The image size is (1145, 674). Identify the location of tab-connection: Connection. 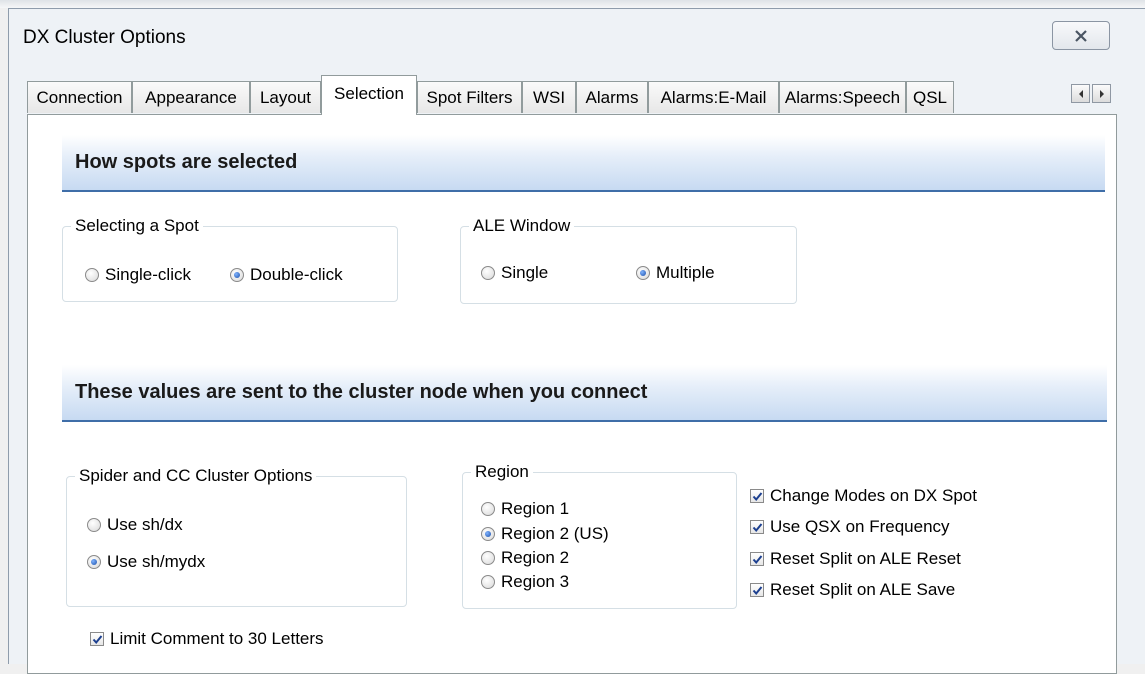
(79, 97).